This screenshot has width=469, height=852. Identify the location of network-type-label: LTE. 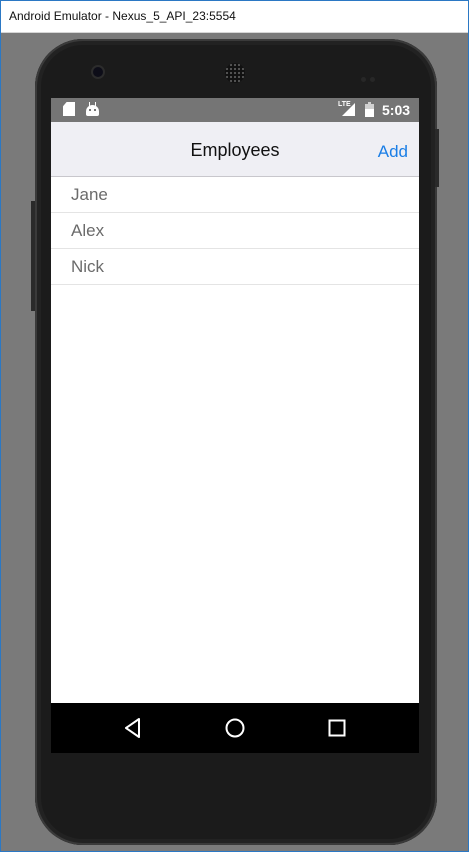
(344, 104).